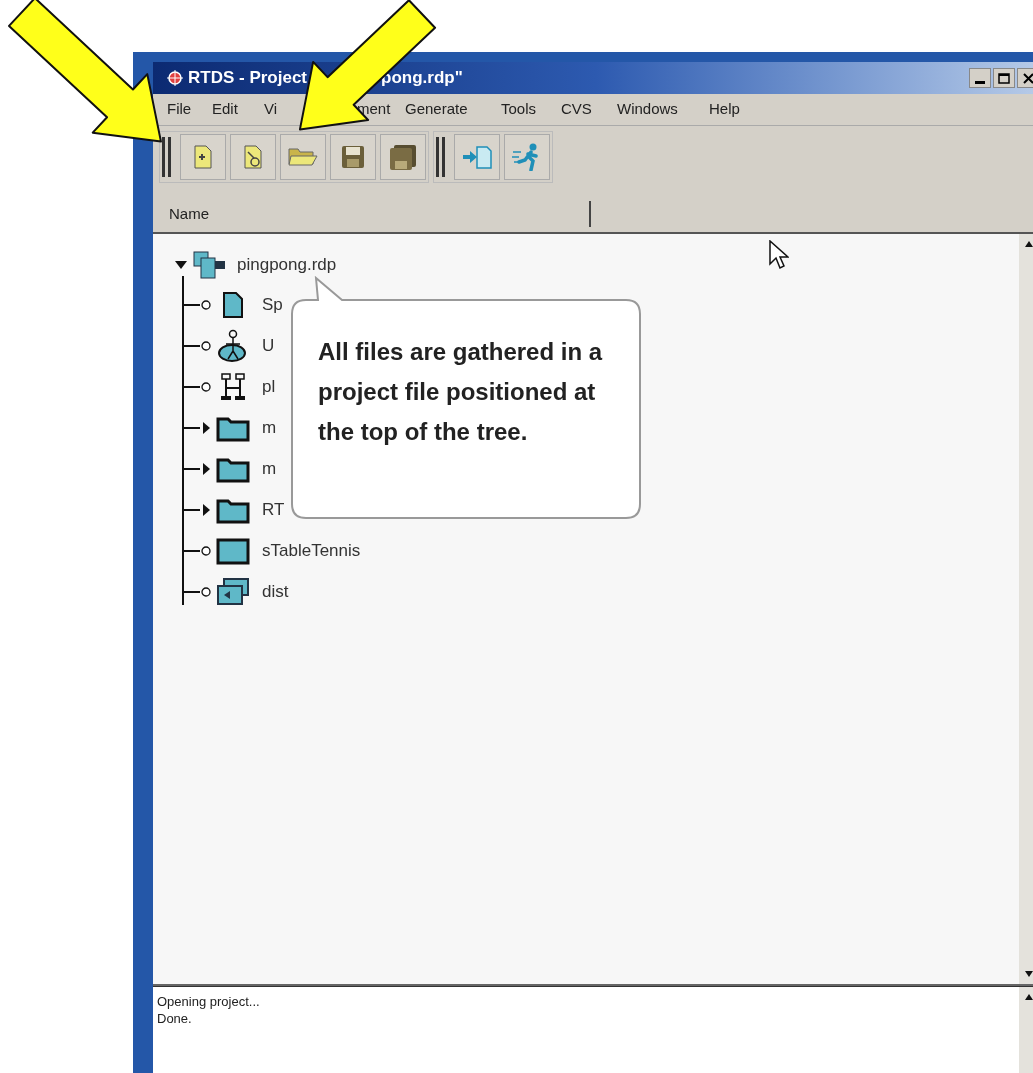 This screenshot has width=1033, height=1073. What do you see at coordinates (271, 109) in the screenshot?
I see `menu-item: Vi` at bounding box center [271, 109].